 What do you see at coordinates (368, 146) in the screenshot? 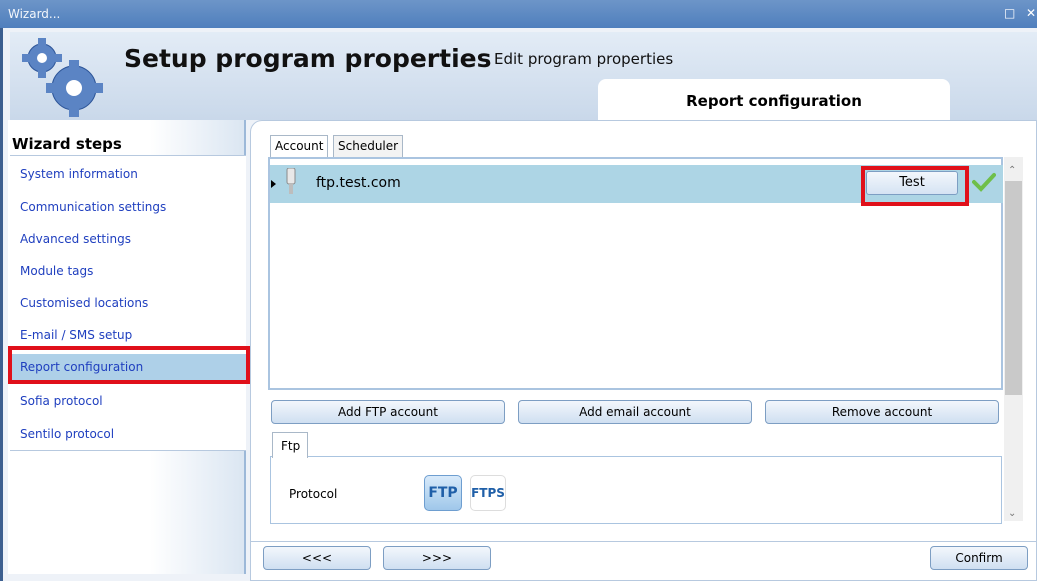
I see `tab-scheduler: Scheduler` at bounding box center [368, 146].